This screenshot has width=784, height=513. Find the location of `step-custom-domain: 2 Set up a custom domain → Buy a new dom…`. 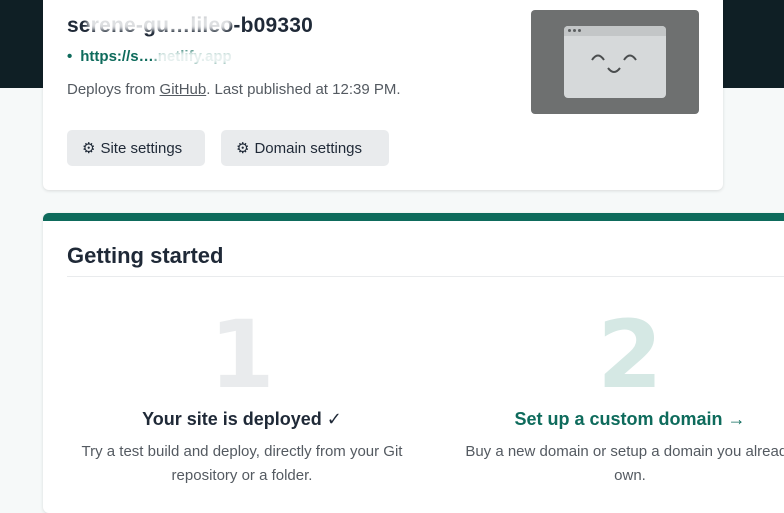

step-custom-domain: 2 Set up a custom domain → Buy a new dom… is located at coordinates (617, 398).